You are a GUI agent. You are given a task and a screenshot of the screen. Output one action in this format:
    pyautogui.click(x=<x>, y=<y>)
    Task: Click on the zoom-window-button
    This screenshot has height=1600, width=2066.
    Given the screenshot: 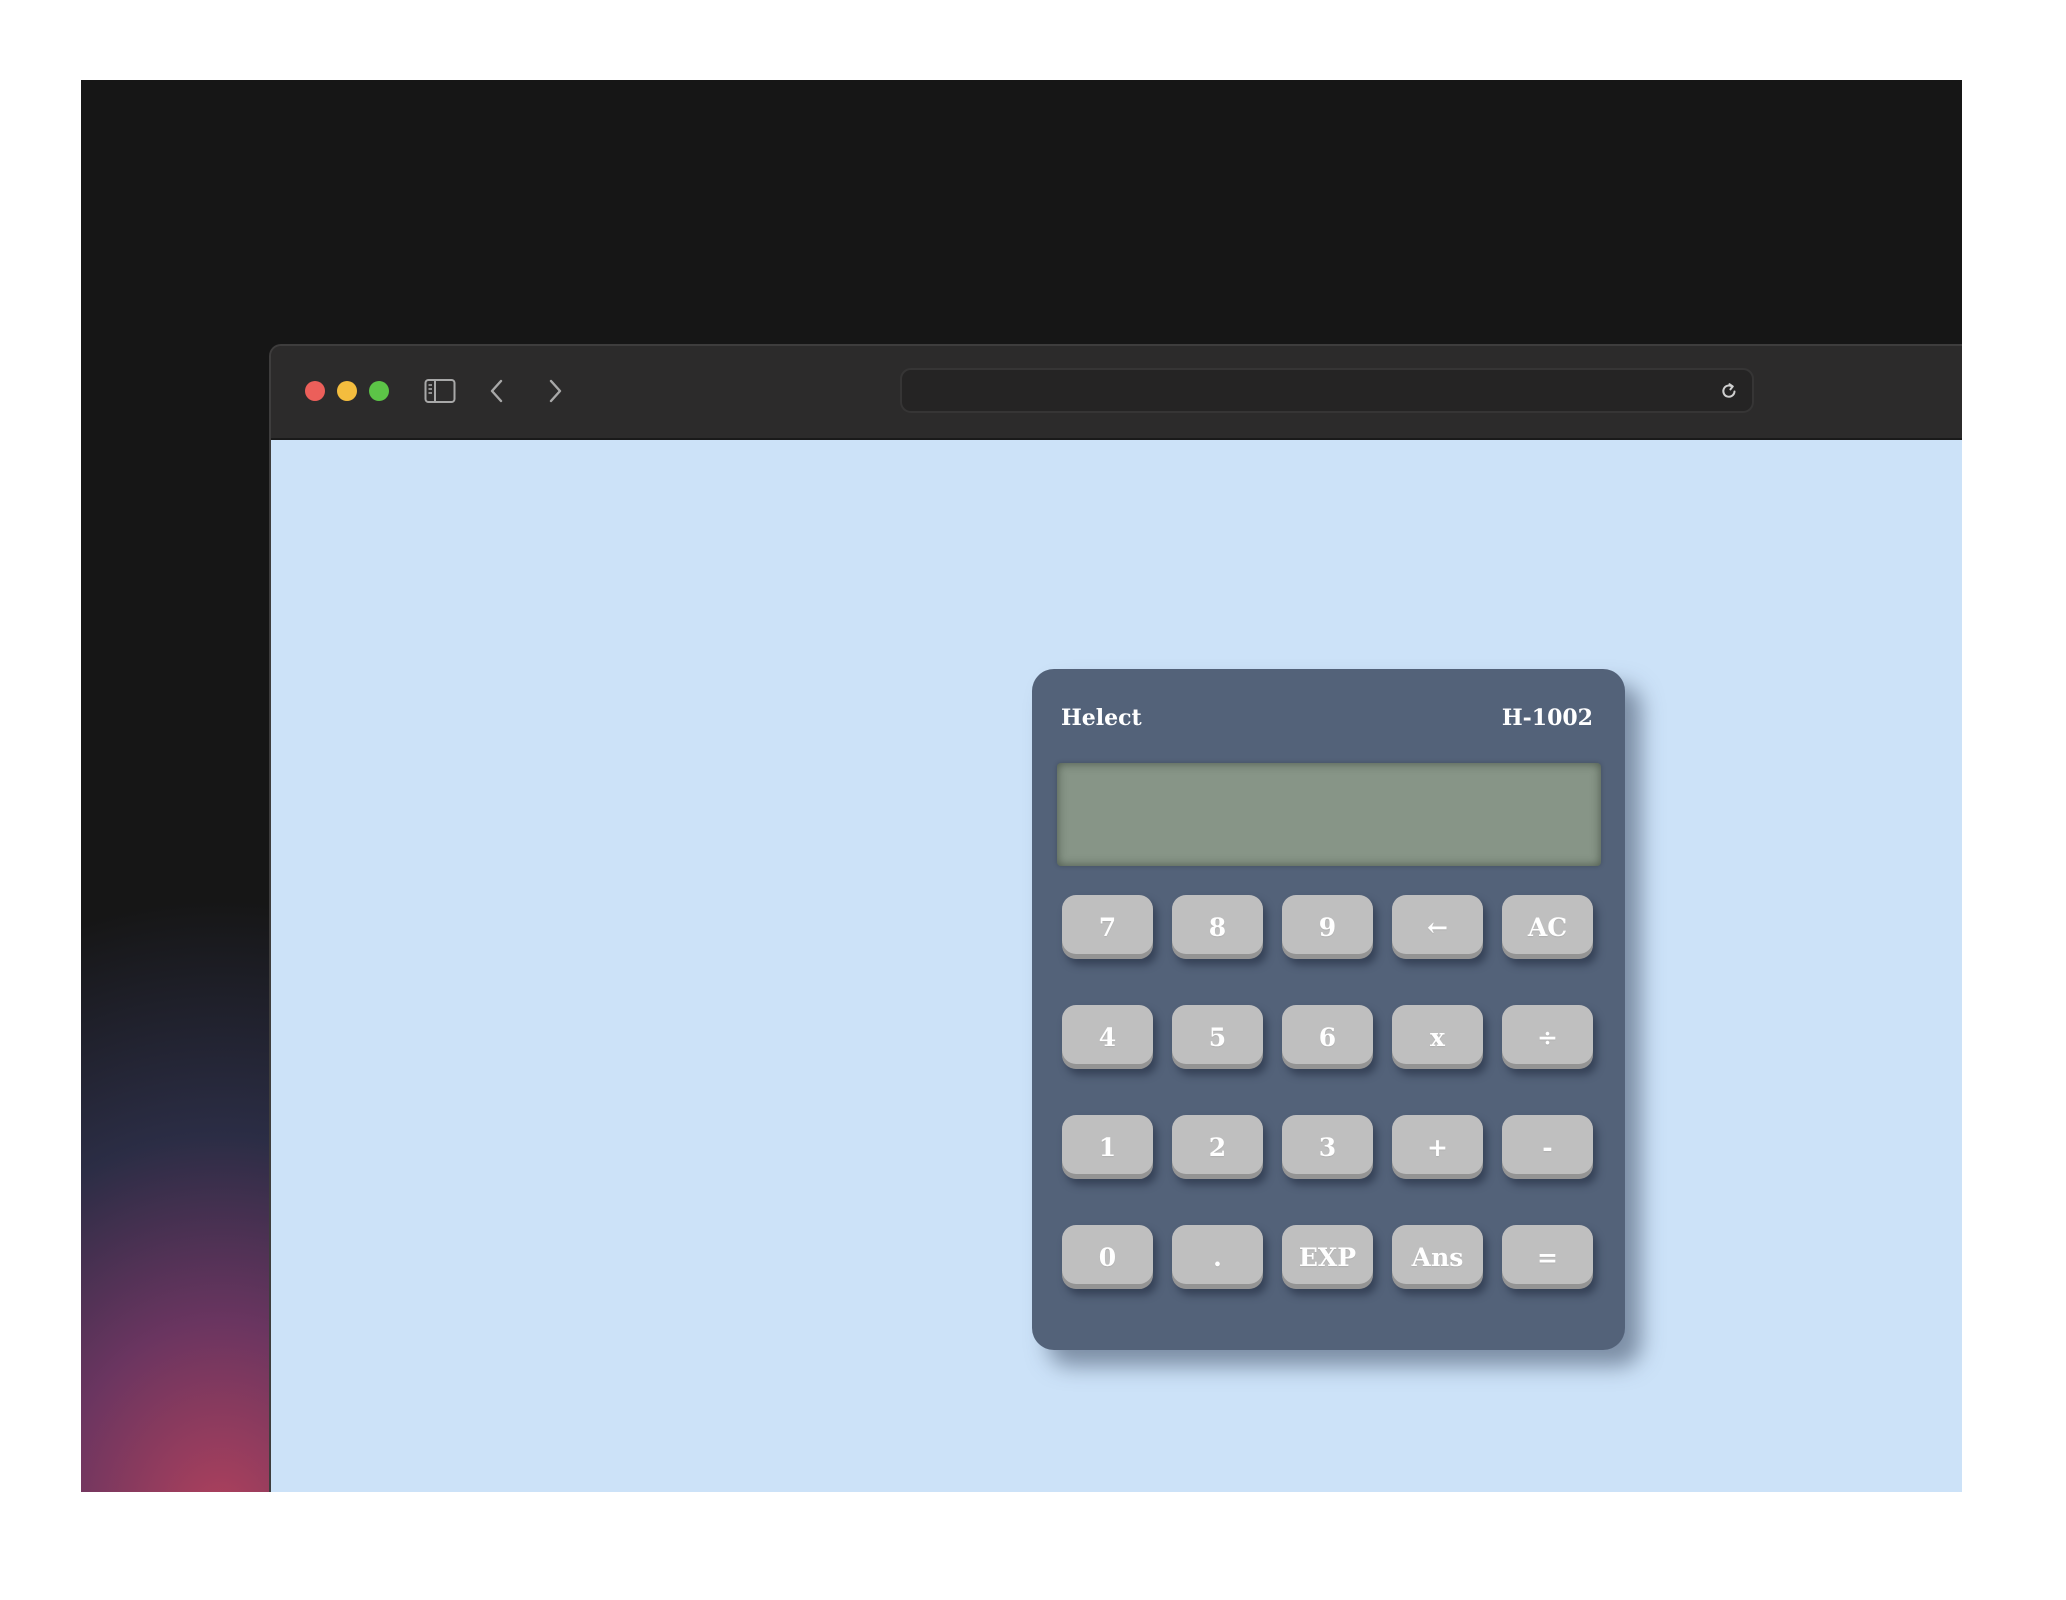 What is the action you would take?
    pyautogui.click(x=379, y=391)
    